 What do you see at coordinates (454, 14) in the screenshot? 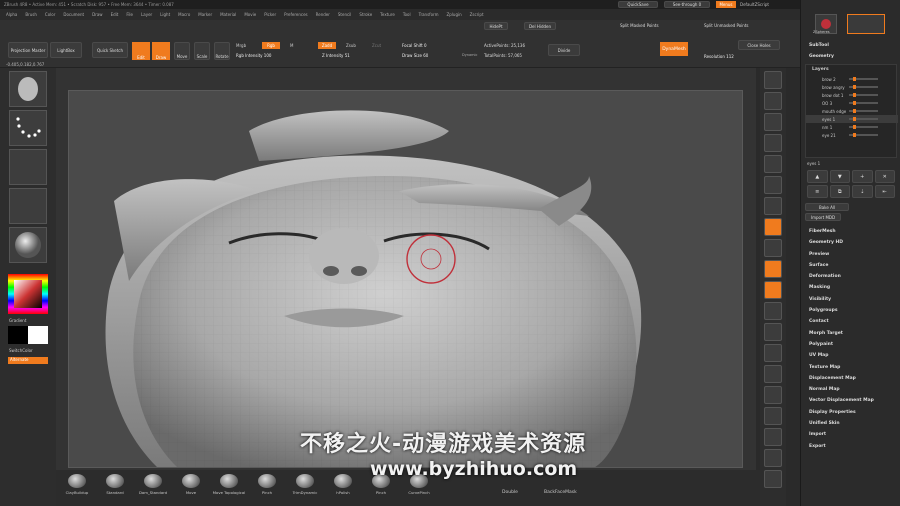
I see `menu-item: Zplugin` at bounding box center [454, 14].